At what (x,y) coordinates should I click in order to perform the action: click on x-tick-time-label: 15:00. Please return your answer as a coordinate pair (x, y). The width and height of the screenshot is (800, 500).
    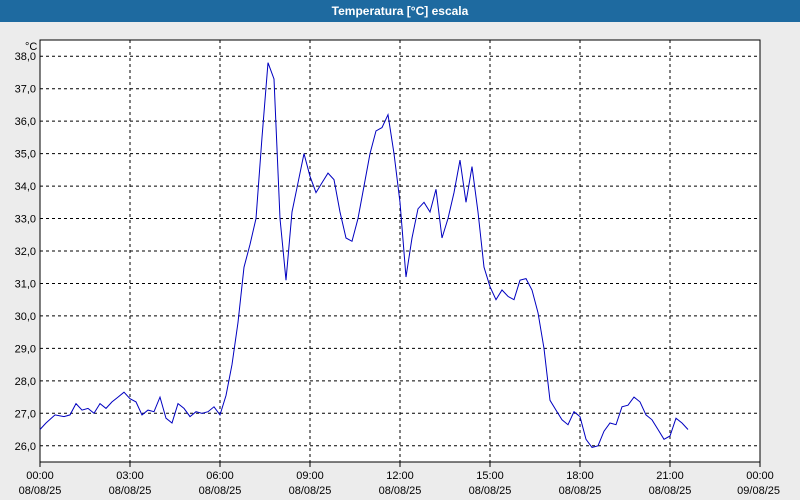
    Looking at the image, I should click on (490, 476).